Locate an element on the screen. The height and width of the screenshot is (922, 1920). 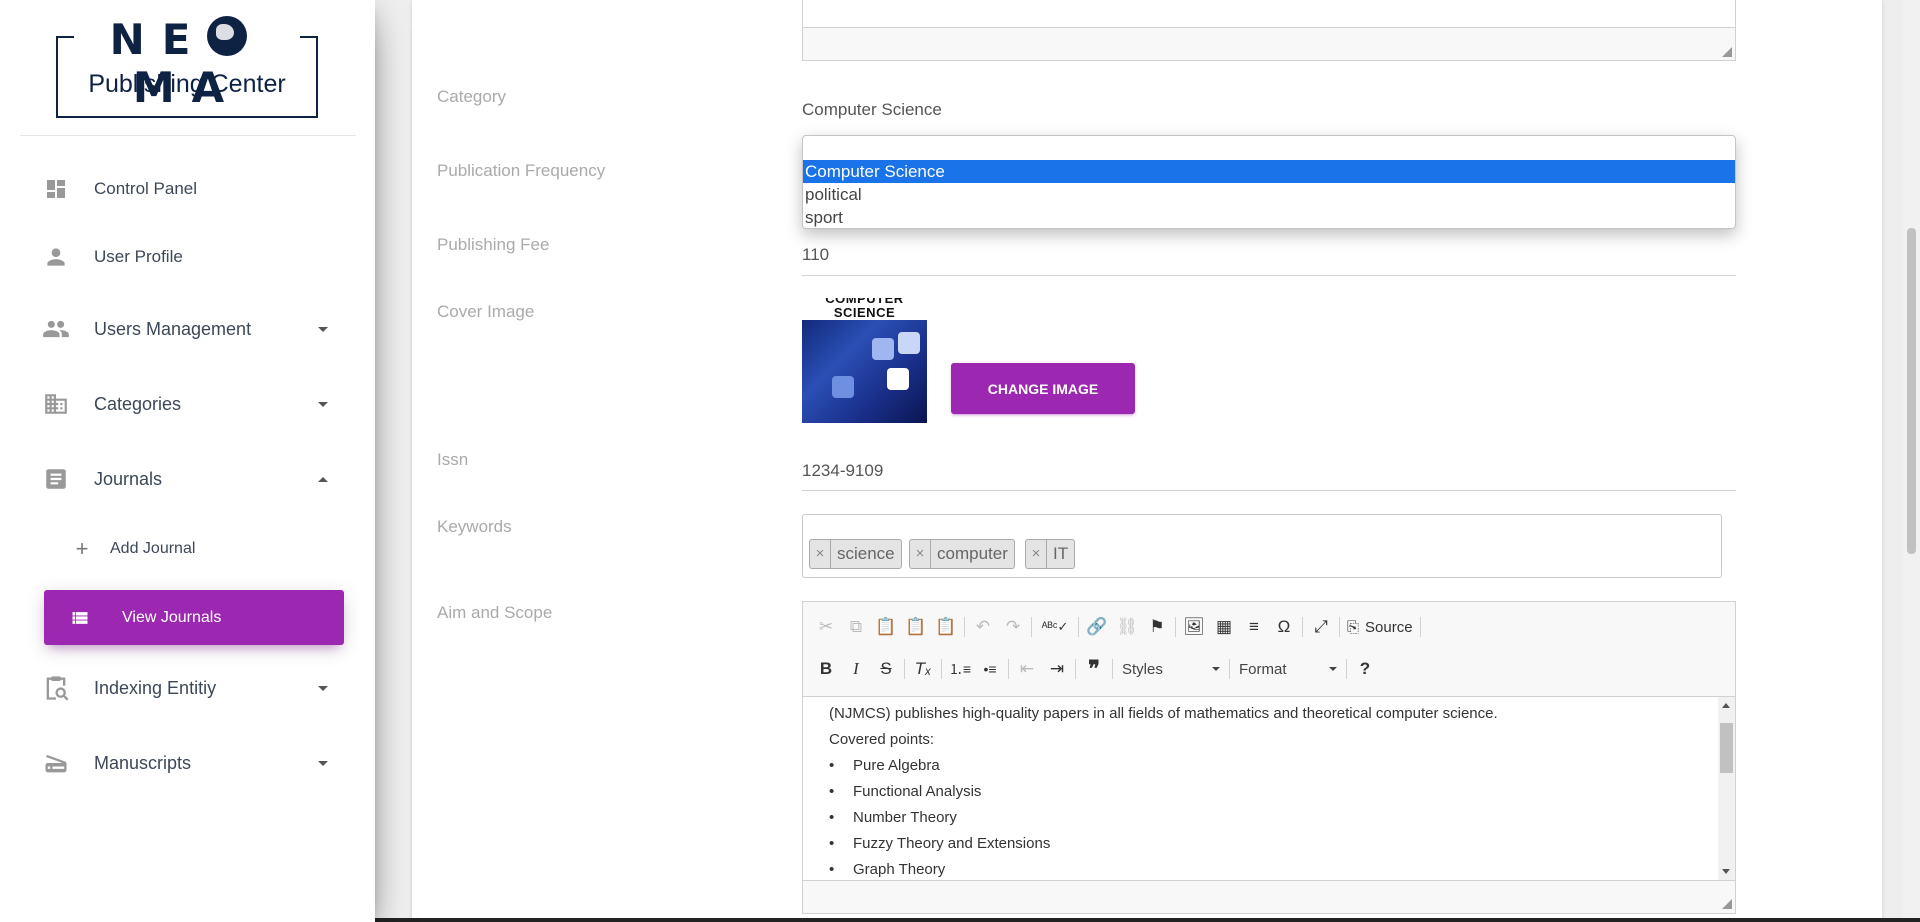
sidebar-item-manuscripts: Manuscripts is located at coordinates (190, 763).